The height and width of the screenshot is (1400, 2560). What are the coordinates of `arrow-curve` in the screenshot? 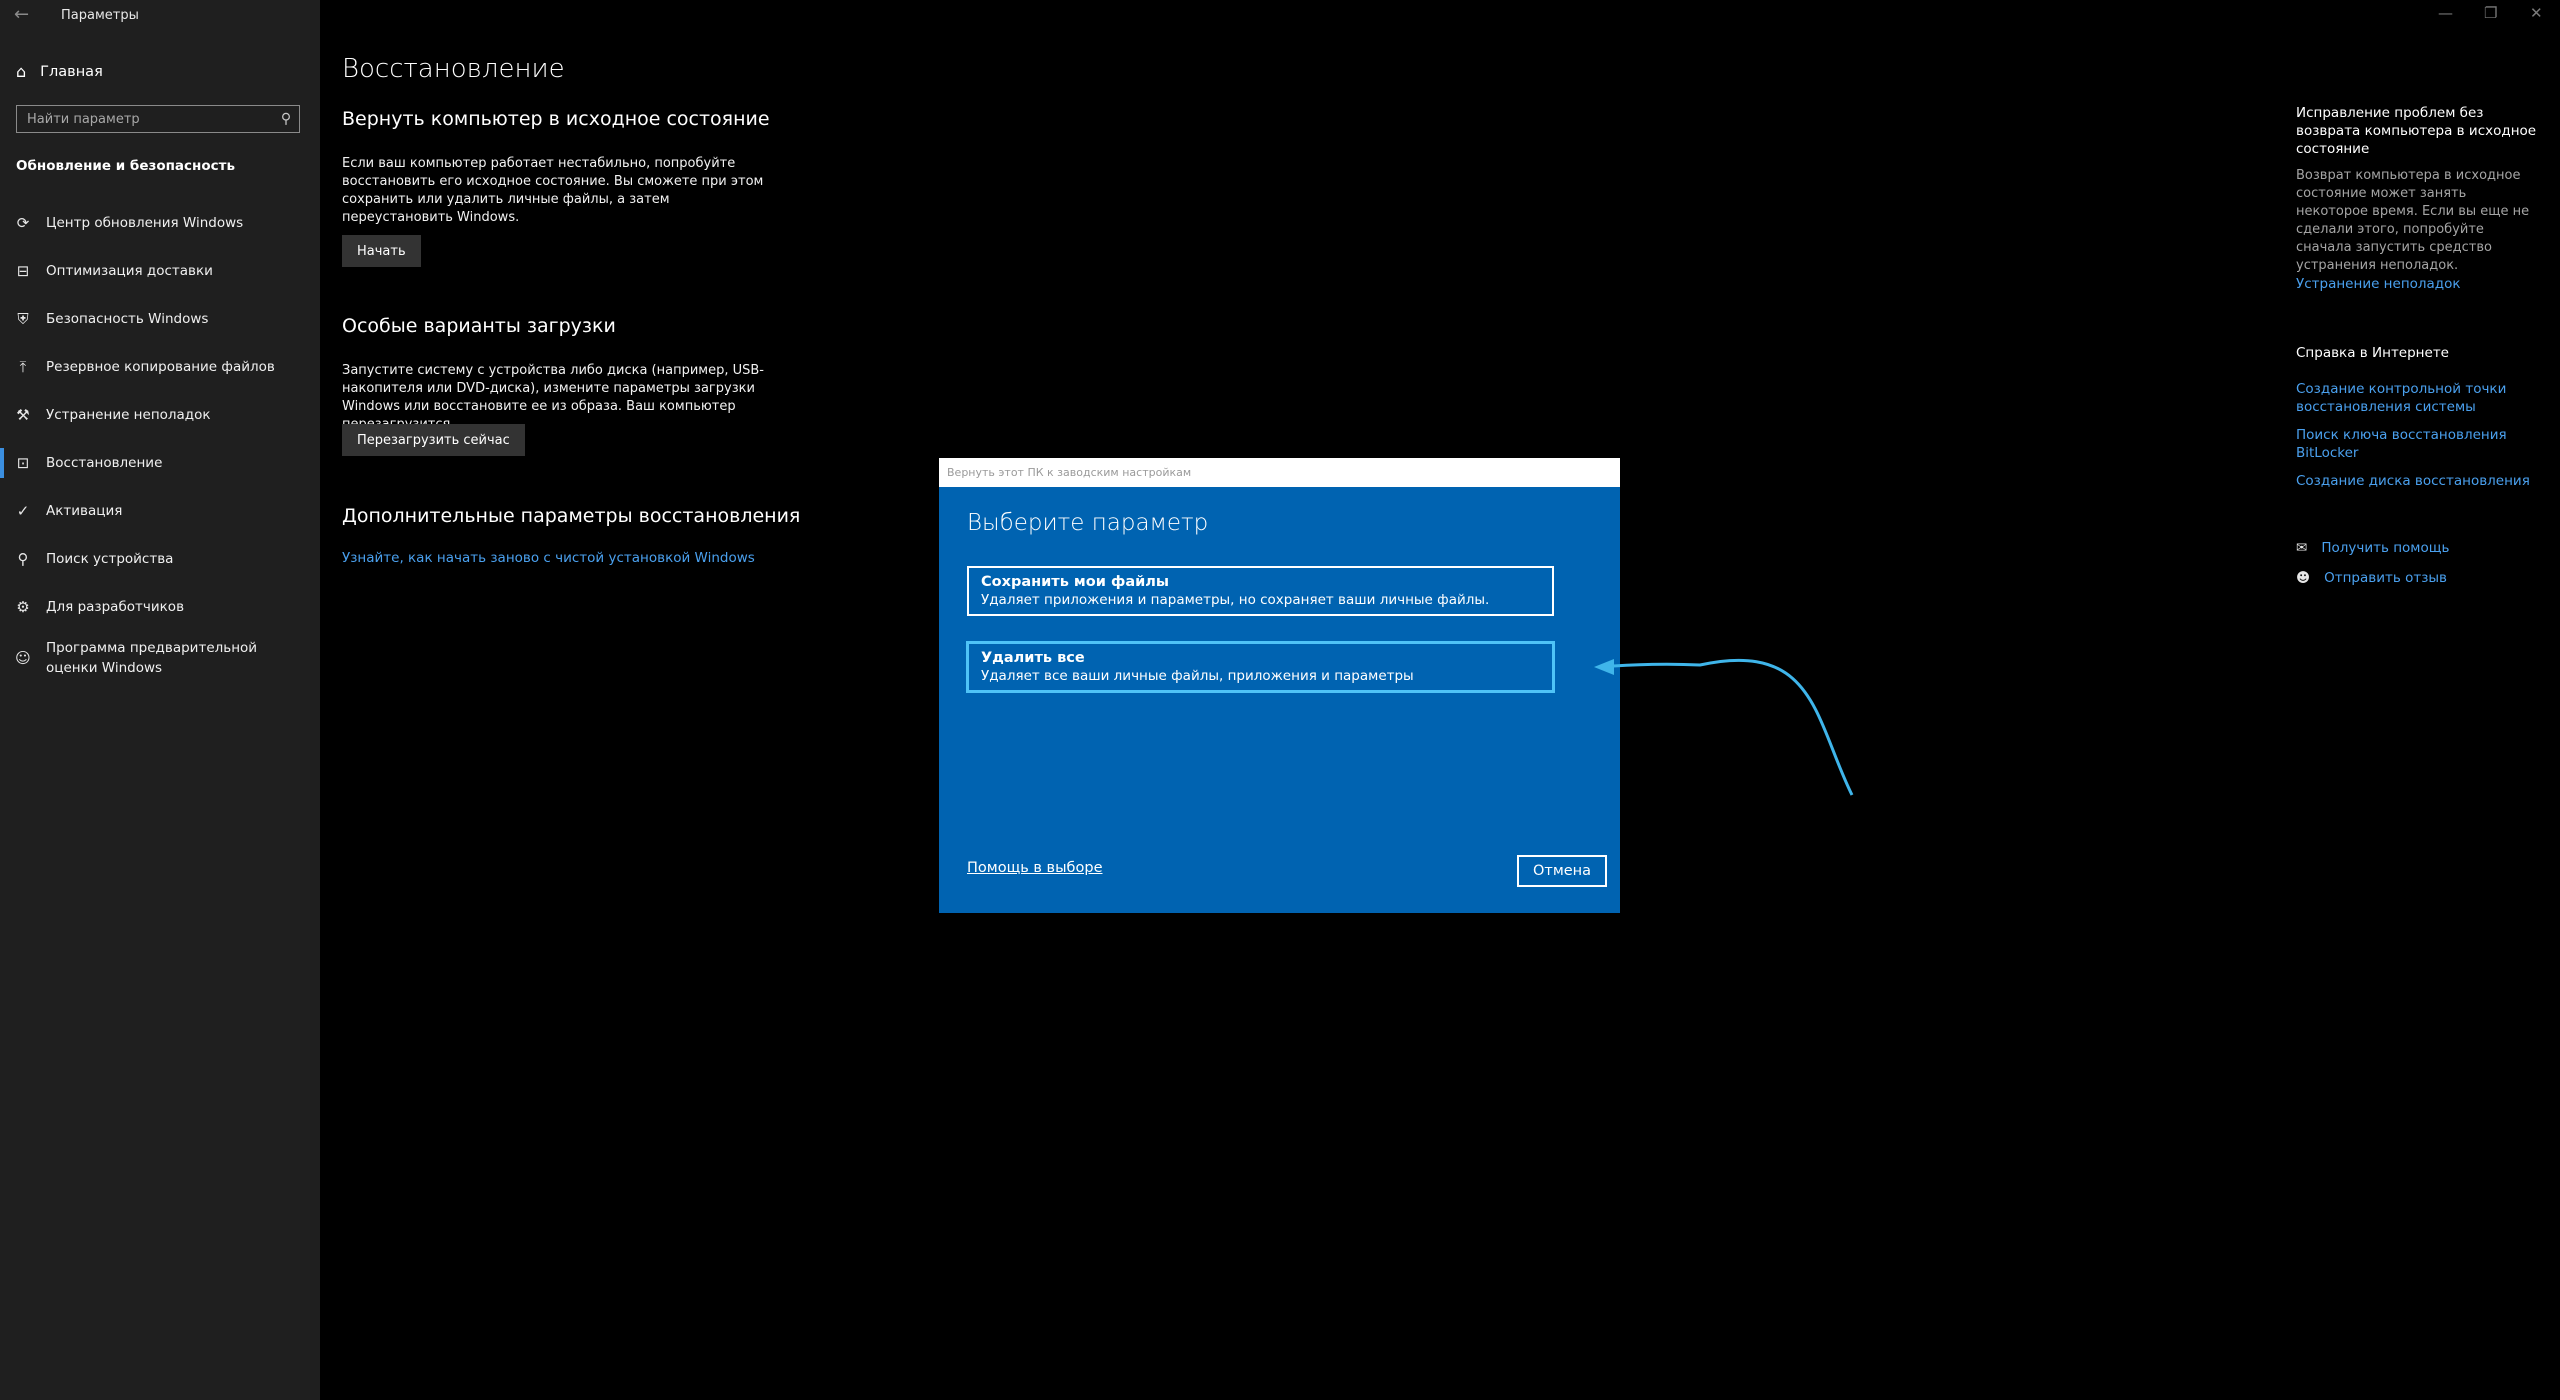 It's located at (1726, 727).